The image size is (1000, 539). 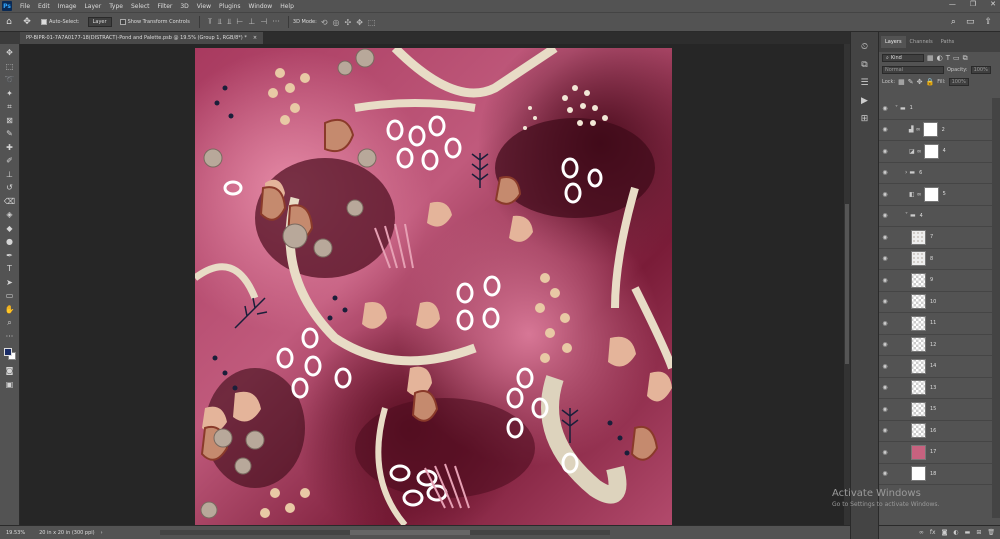 I want to click on menu-select: Select, so click(x=140, y=6).